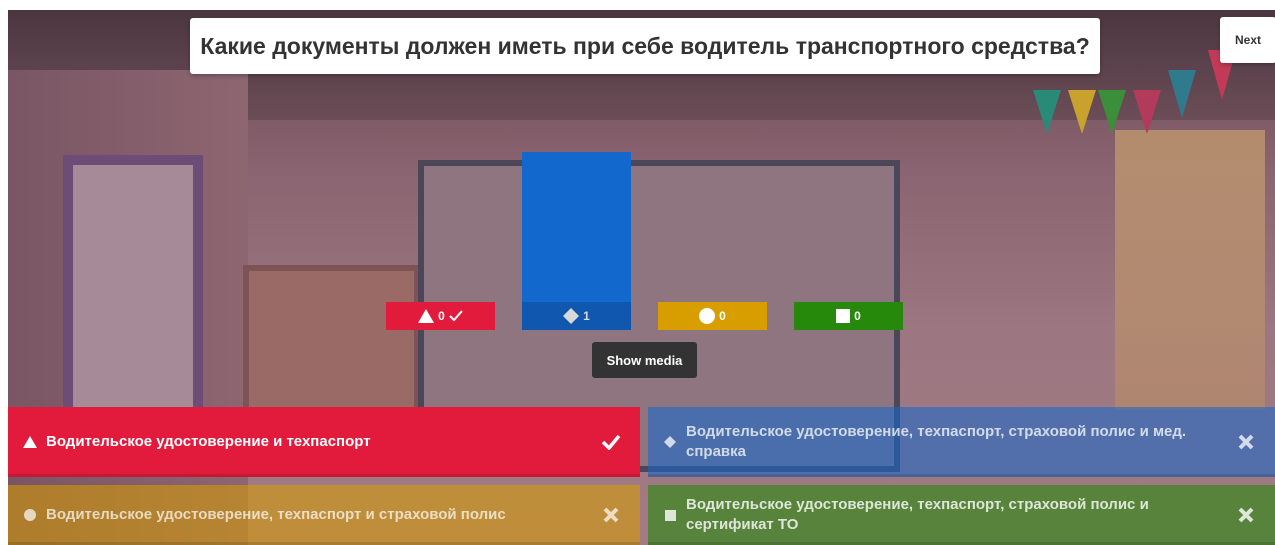 This screenshot has width=1275, height=545. What do you see at coordinates (611, 442) in the screenshot?
I see `check-icon` at bounding box center [611, 442].